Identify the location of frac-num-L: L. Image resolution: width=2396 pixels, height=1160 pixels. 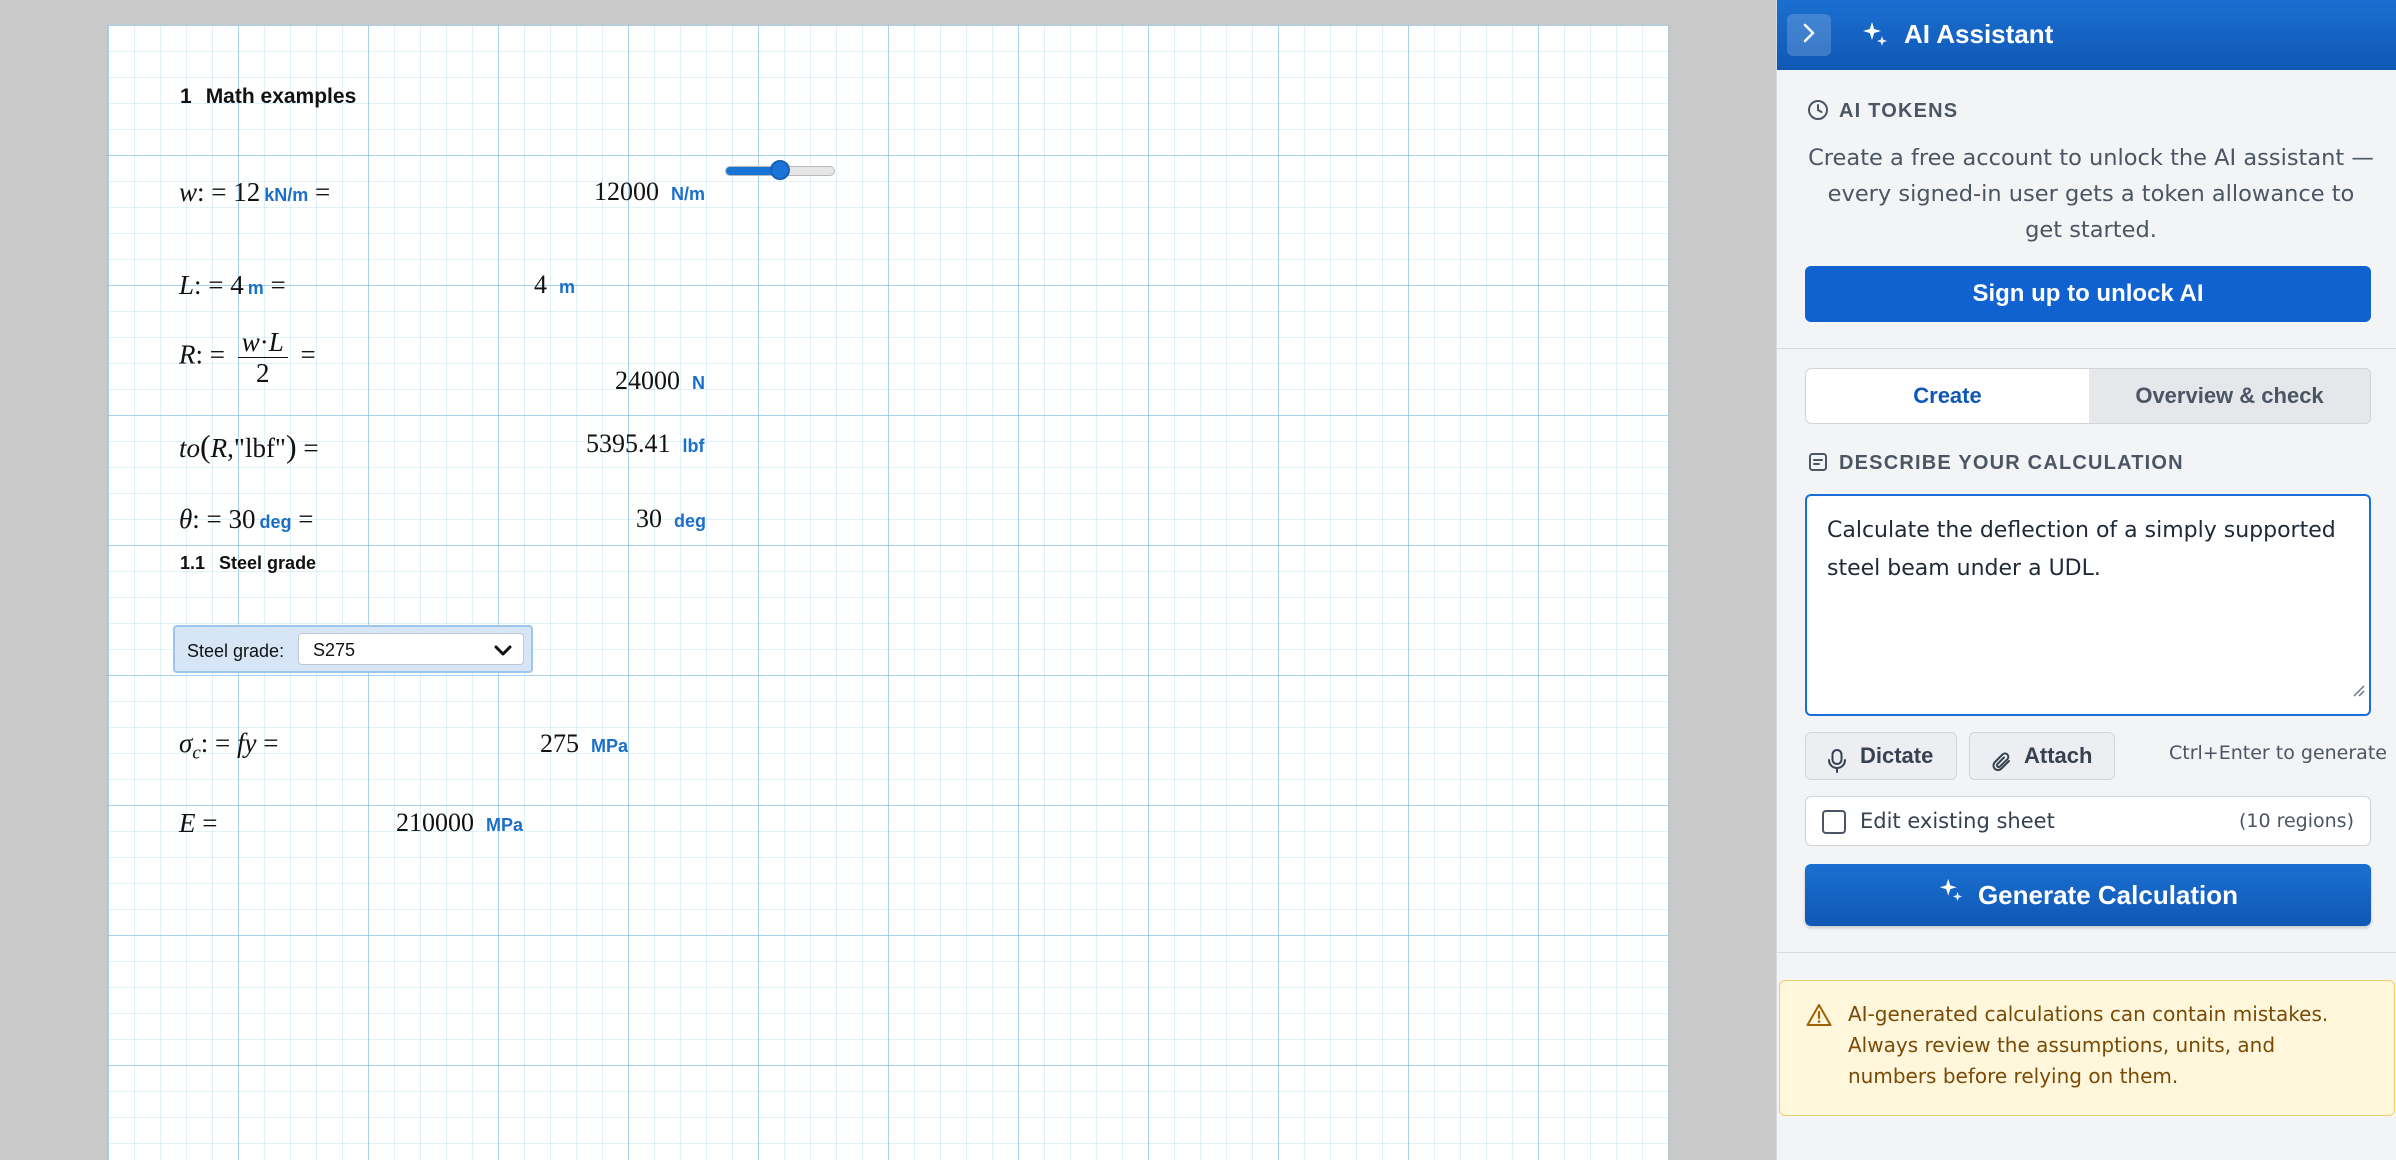
(276, 342).